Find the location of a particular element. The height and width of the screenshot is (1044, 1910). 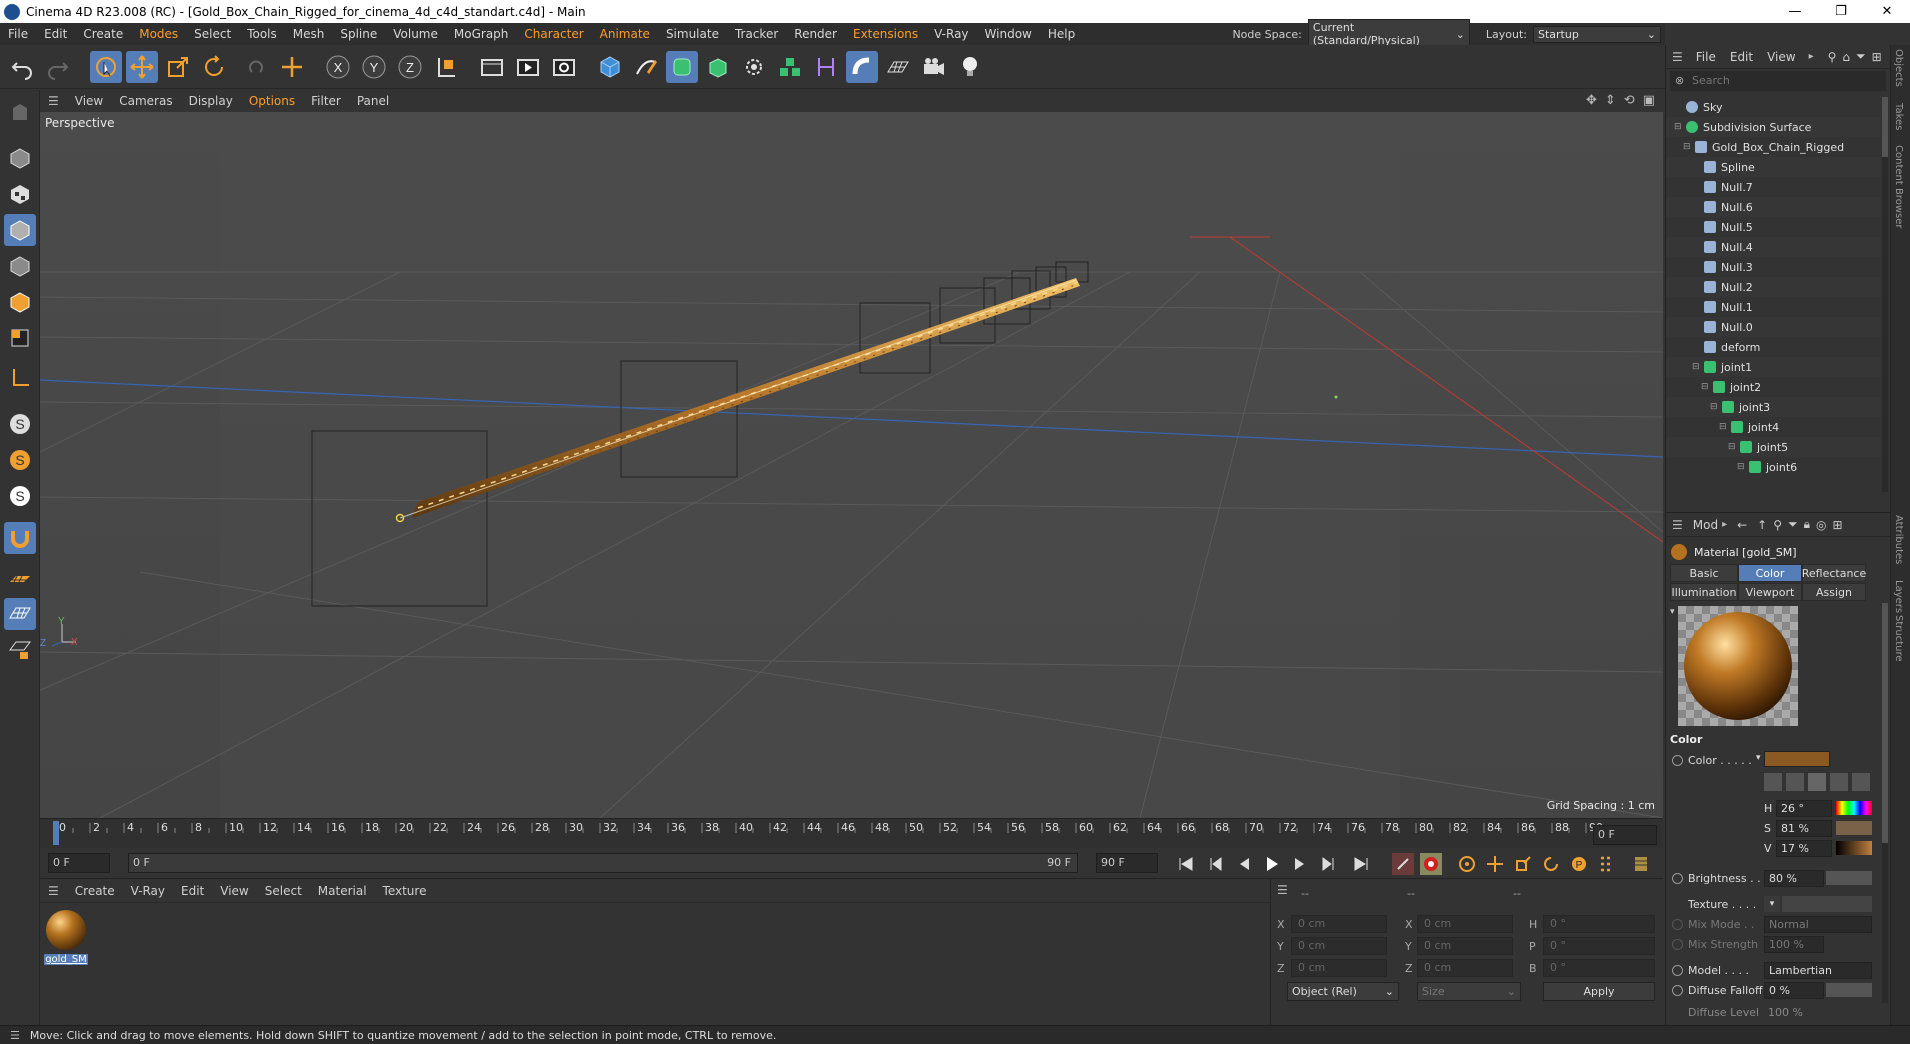

tab-assign: Assign is located at coordinates (1834, 592).